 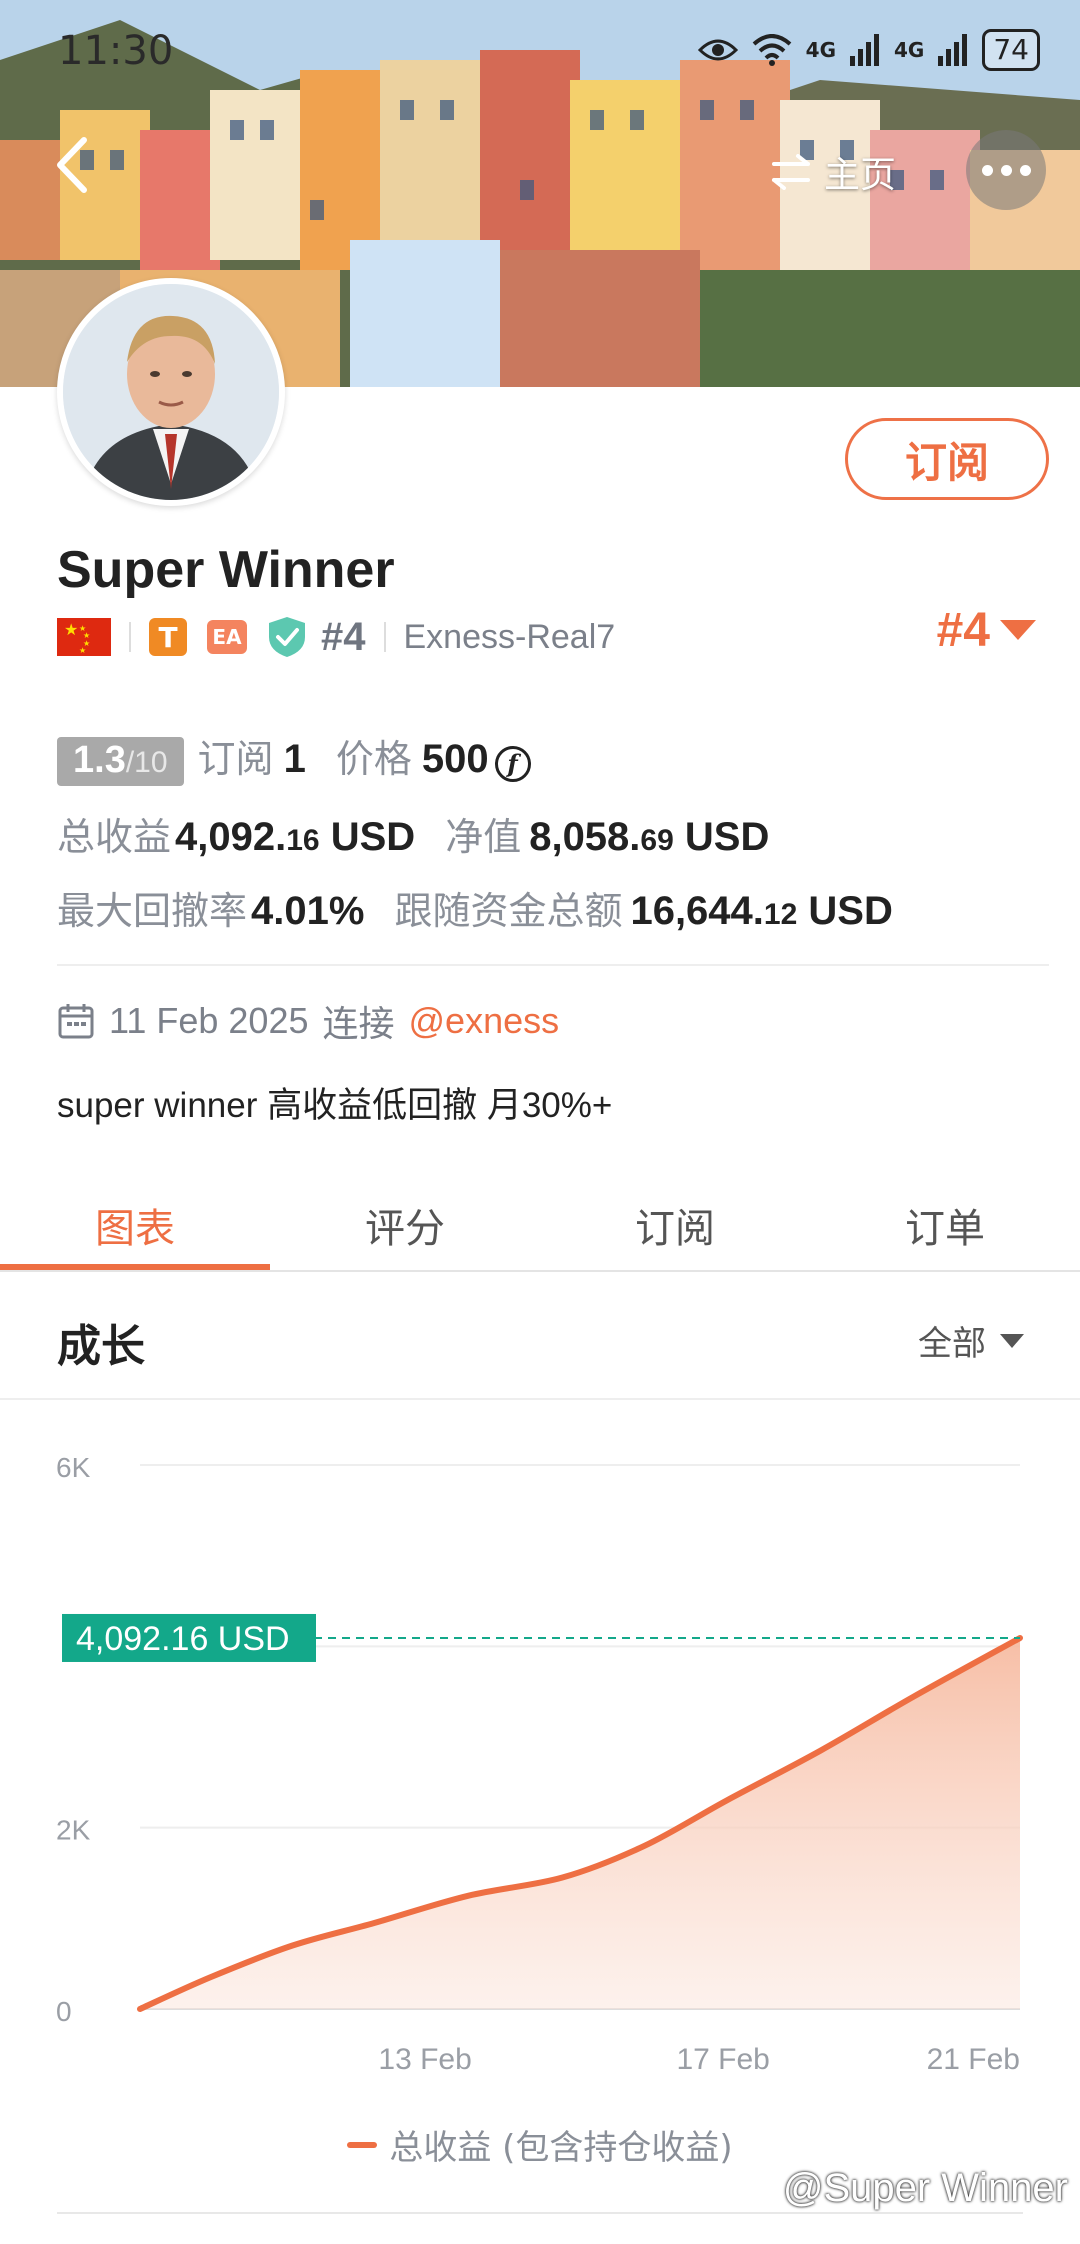 I want to click on coin-icon: f, so click(x=512, y=764).